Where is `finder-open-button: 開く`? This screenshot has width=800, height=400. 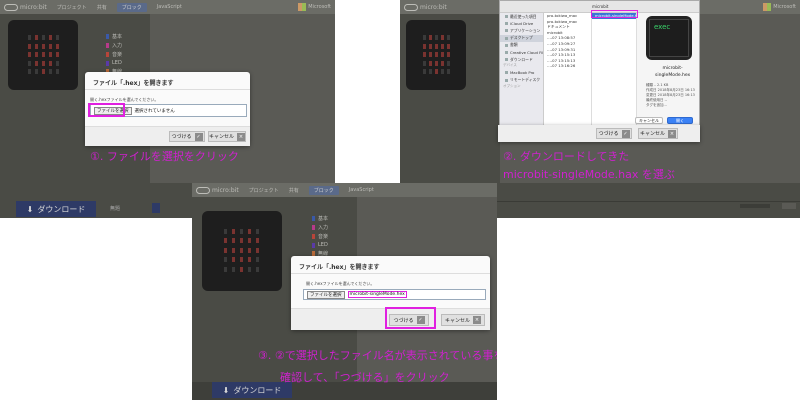
finder-open-button: 開く is located at coordinates (680, 120).